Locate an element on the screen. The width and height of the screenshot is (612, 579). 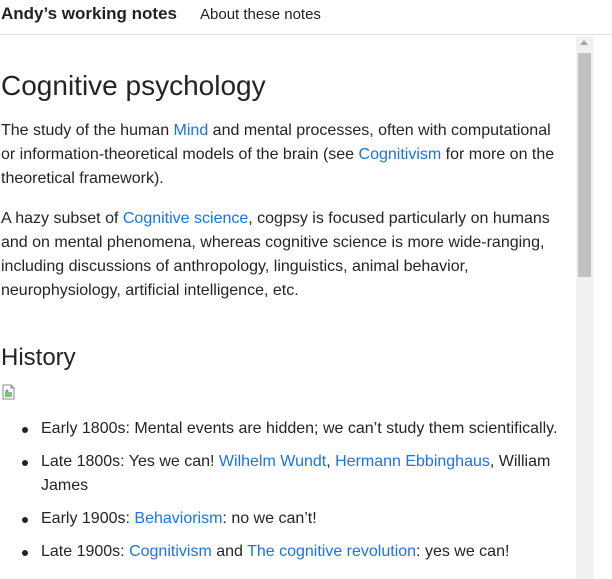
text-run: The study of the human is located at coordinates (87, 130).